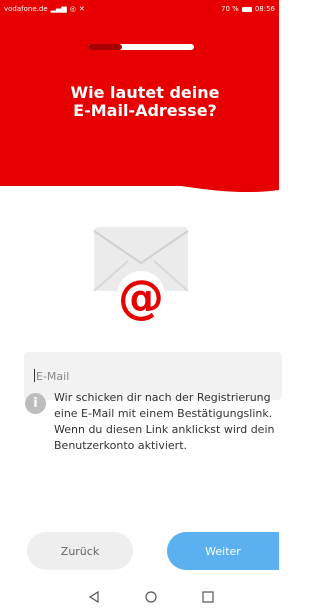 This screenshot has width=320, height=610. Describe the element at coordinates (141, 47) in the screenshot. I see `progress-bar` at that location.